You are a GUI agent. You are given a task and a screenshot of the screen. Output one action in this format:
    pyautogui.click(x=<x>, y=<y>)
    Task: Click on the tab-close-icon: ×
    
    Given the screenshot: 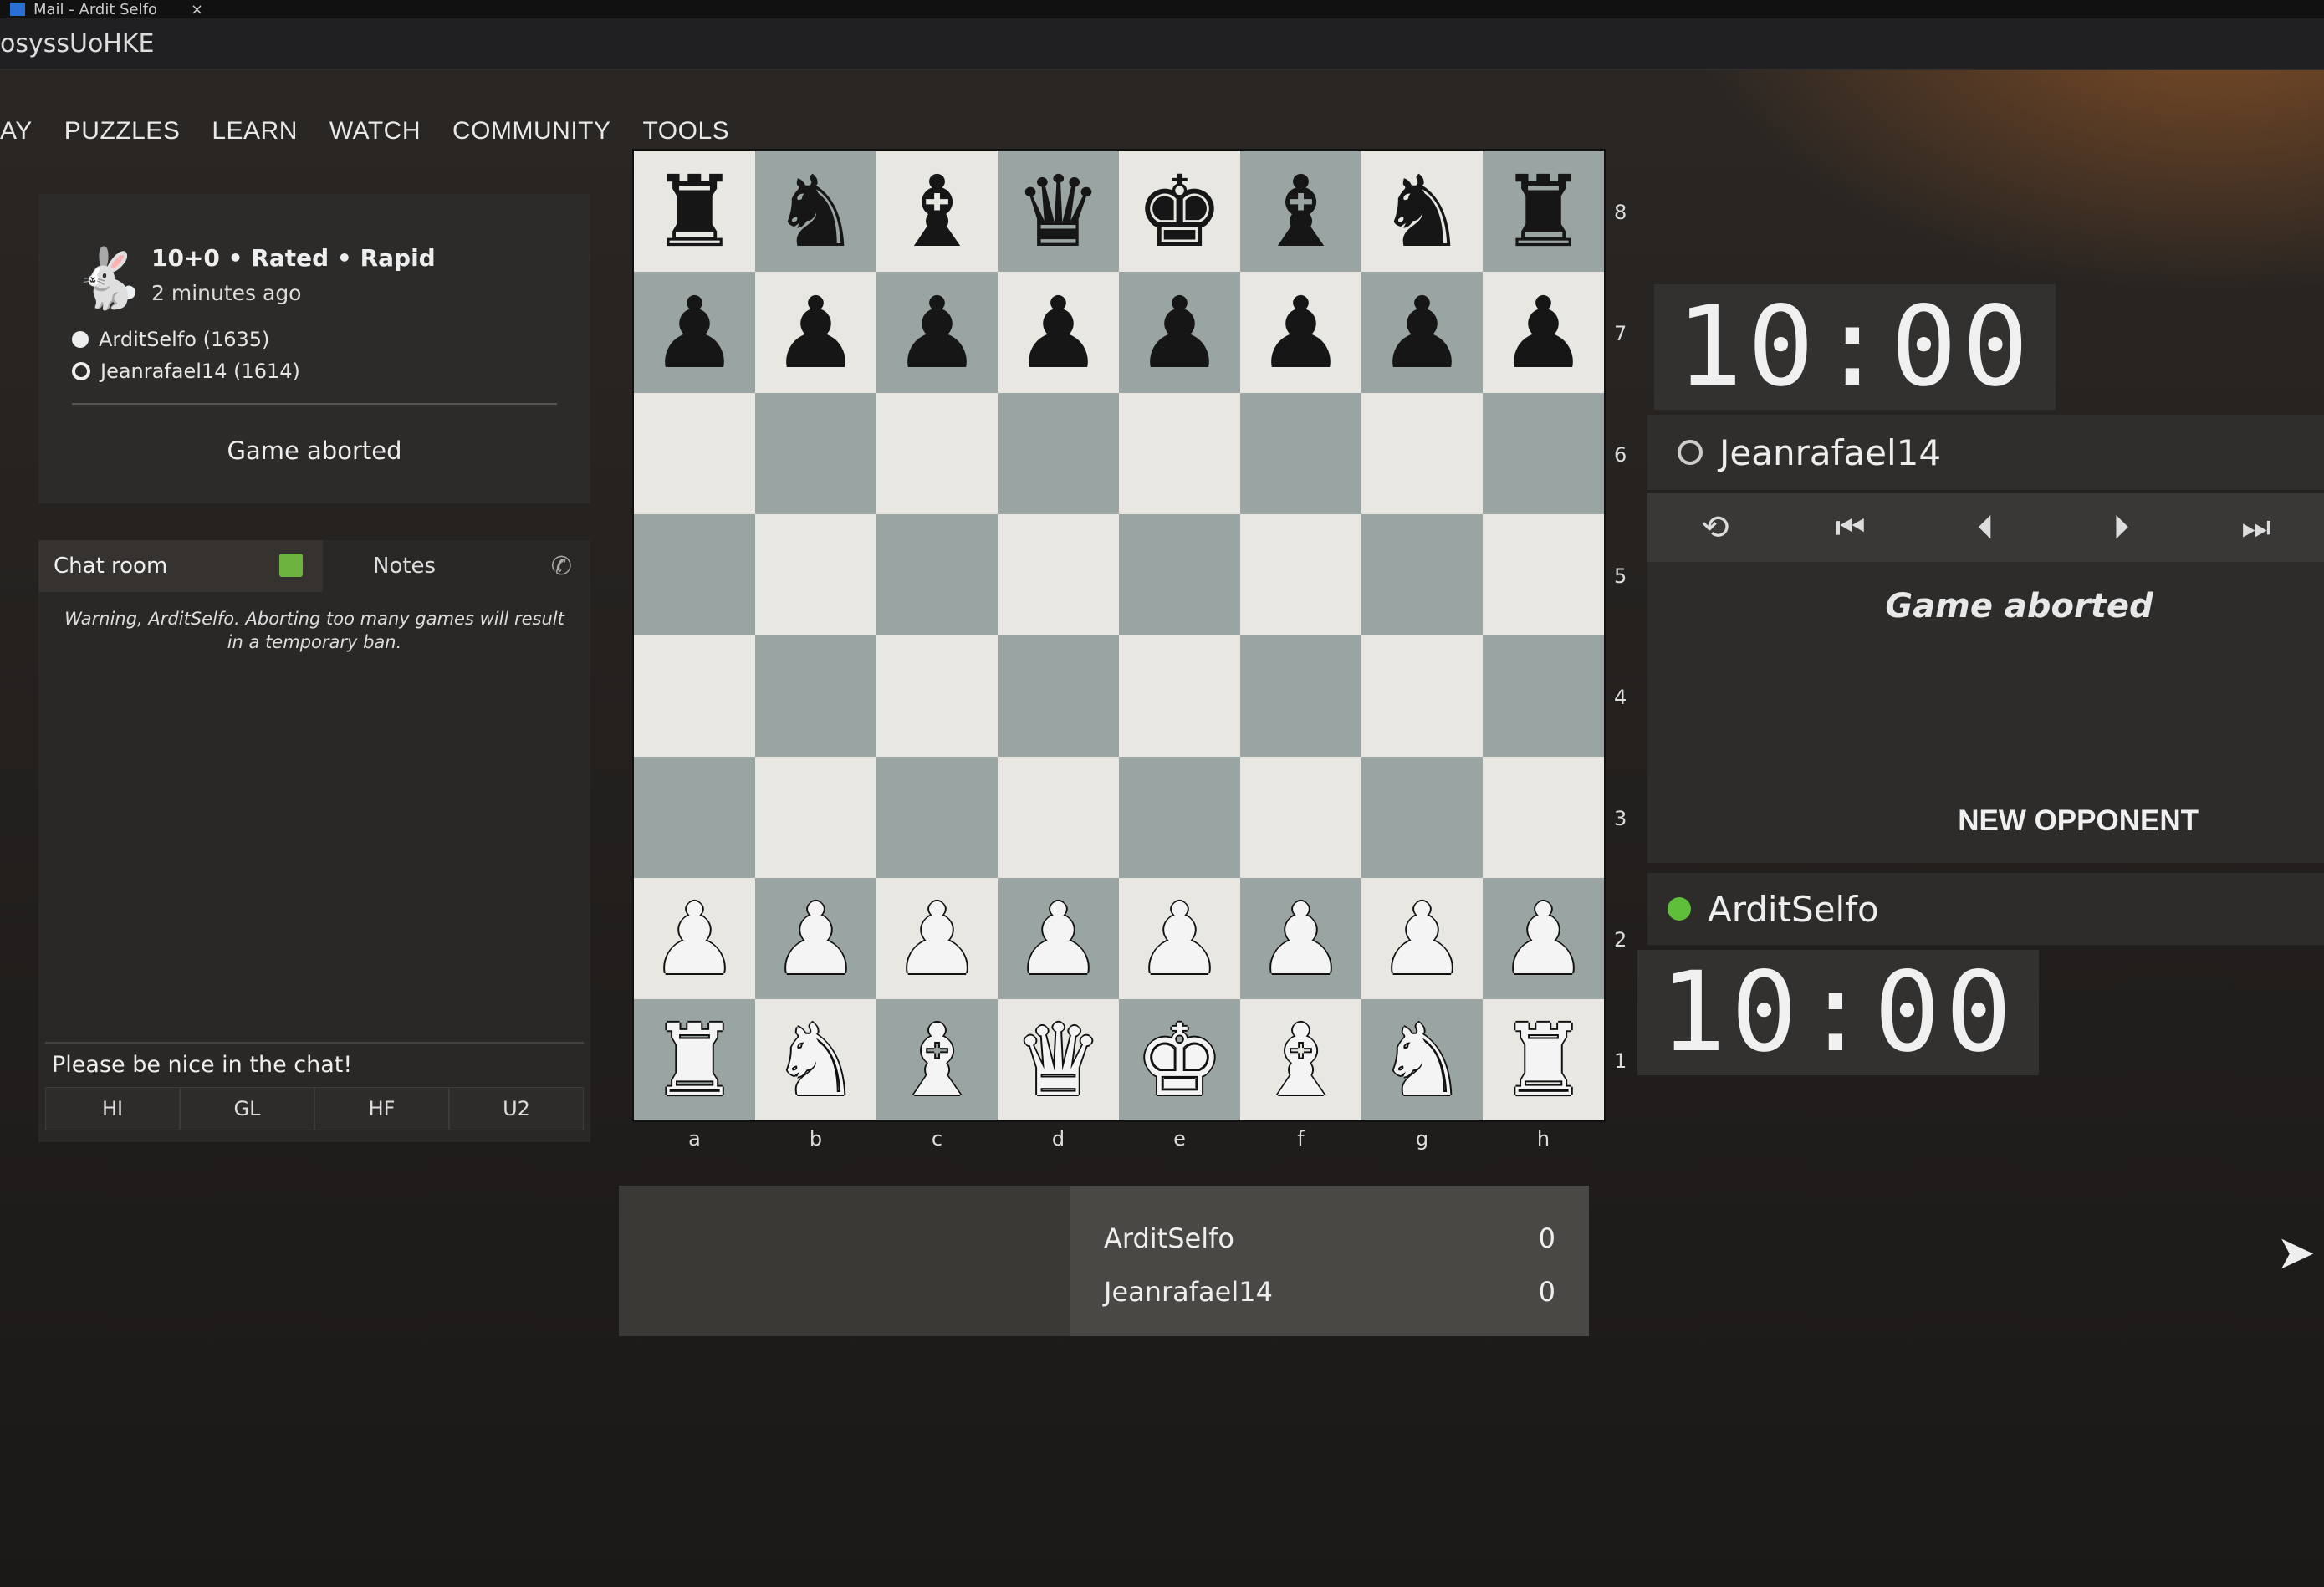 What is the action you would take?
    pyautogui.click(x=197, y=9)
    